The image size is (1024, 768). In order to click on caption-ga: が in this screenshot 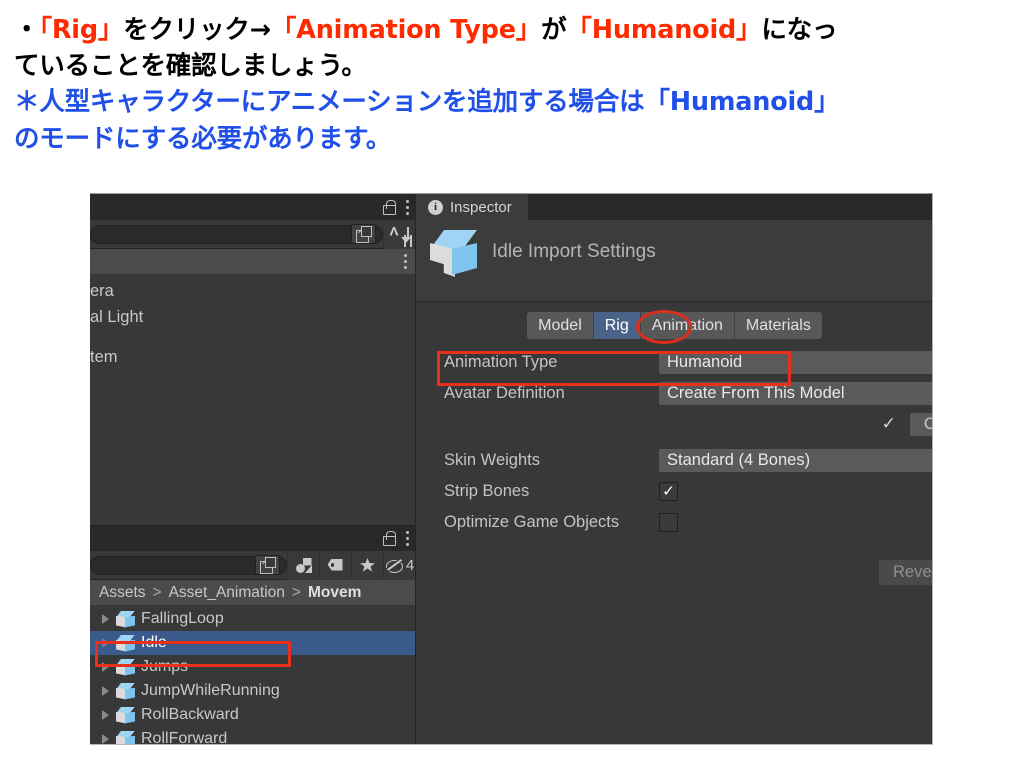, I will do `click(554, 30)`.